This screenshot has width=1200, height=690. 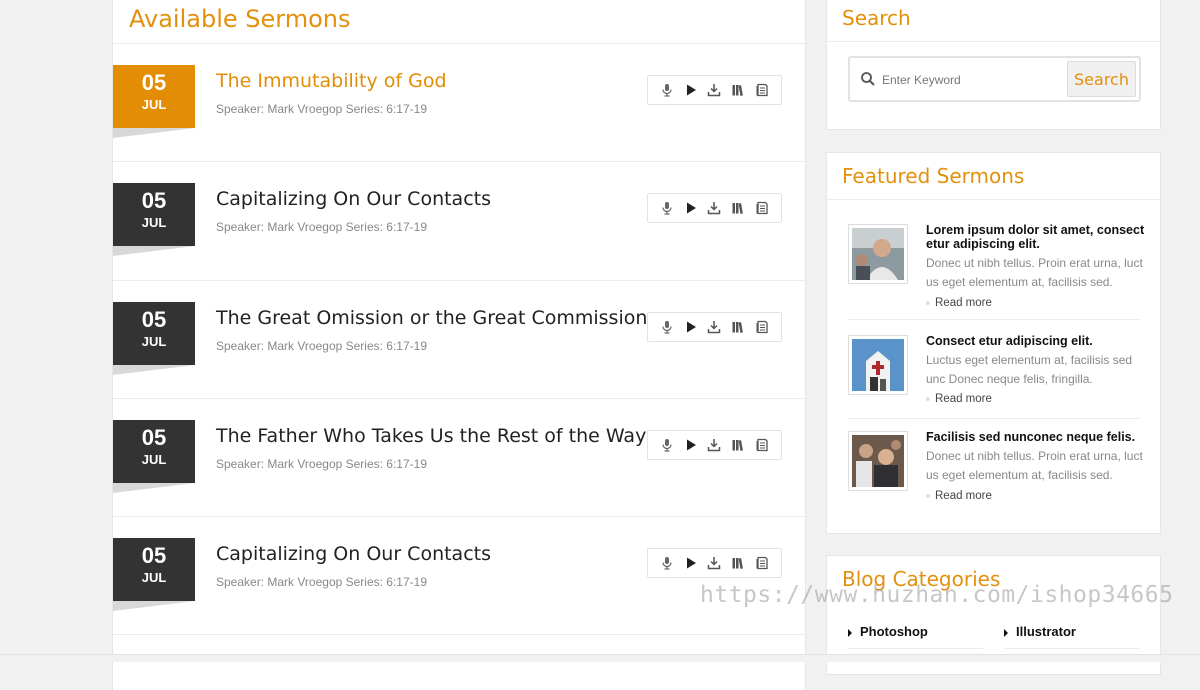 What do you see at coordinates (331, 81) in the screenshot?
I see `sermon-title-link: The Immutability of God` at bounding box center [331, 81].